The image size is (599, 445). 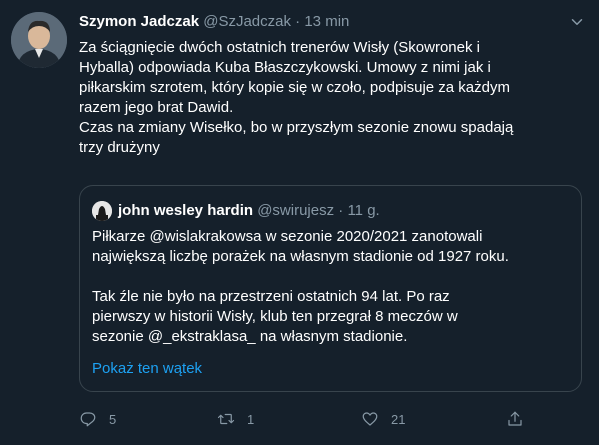 What do you see at coordinates (139, 21) in the screenshot?
I see `author-name: Szymon Jadczak` at bounding box center [139, 21].